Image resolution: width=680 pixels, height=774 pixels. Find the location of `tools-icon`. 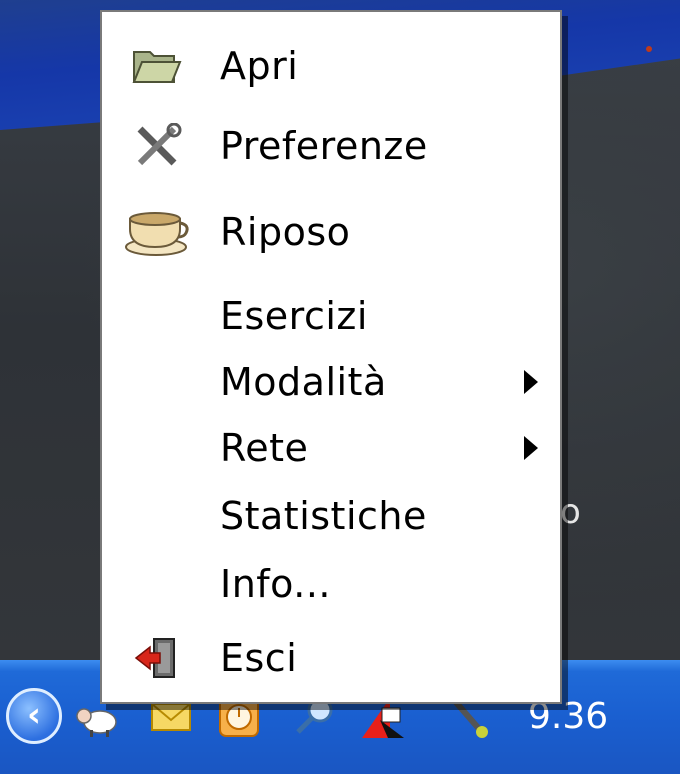

tools-icon is located at coordinates (157, 146).